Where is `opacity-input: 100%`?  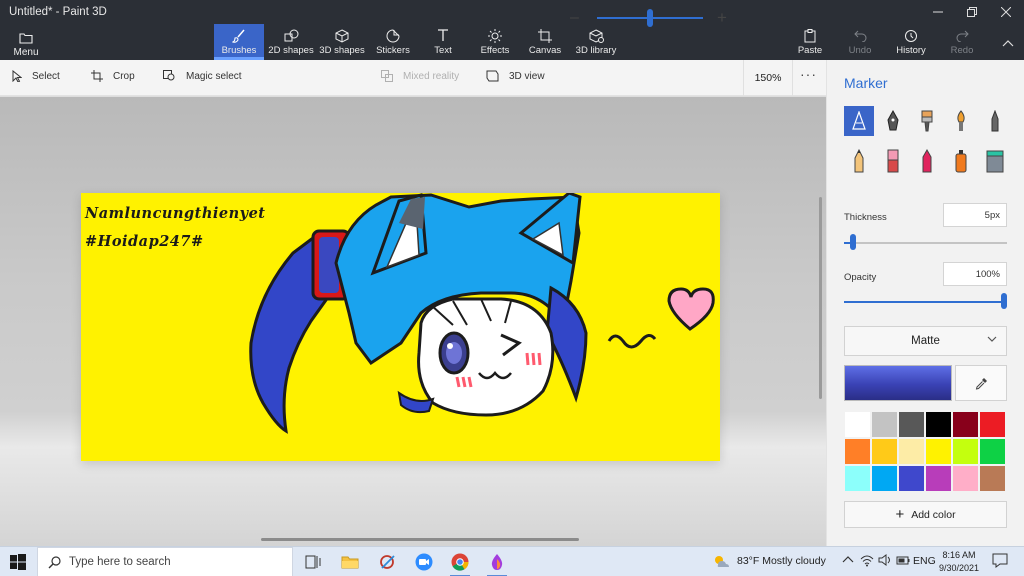 opacity-input: 100% is located at coordinates (975, 274).